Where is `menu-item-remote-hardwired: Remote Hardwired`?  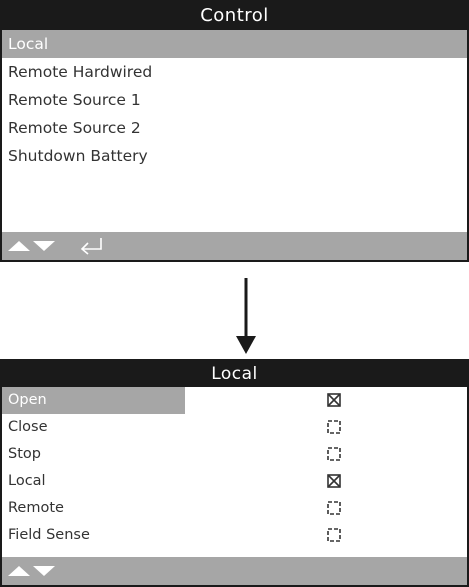
menu-item-remote-hardwired: Remote Hardwired is located at coordinates (234, 72).